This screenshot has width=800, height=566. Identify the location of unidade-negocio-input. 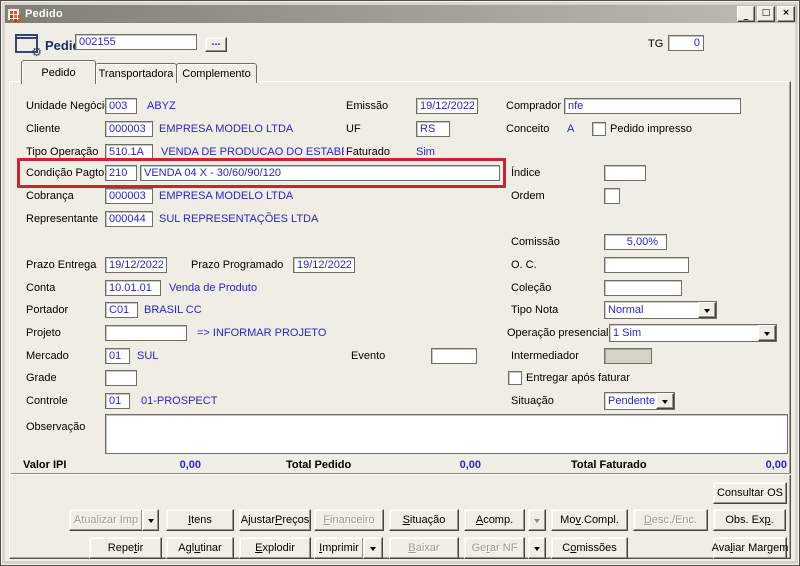
(121, 106).